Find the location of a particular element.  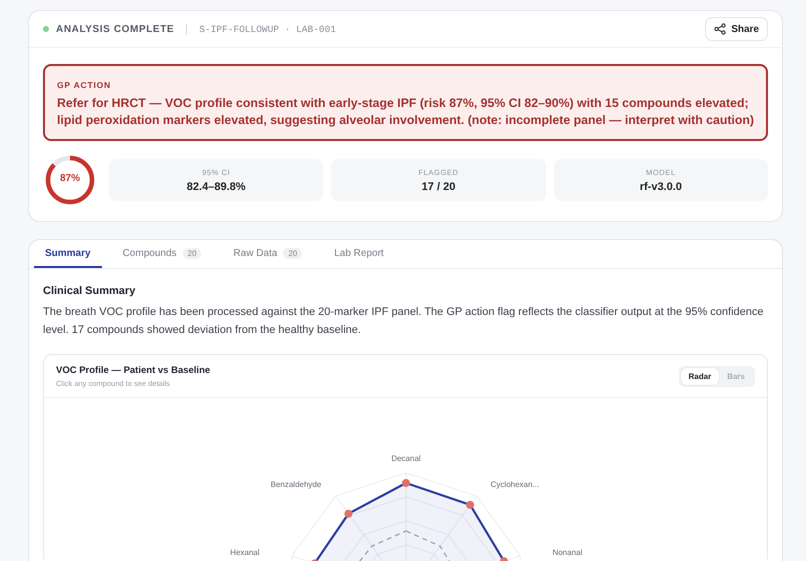

axis-label: Hexanal is located at coordinates (245, 553).